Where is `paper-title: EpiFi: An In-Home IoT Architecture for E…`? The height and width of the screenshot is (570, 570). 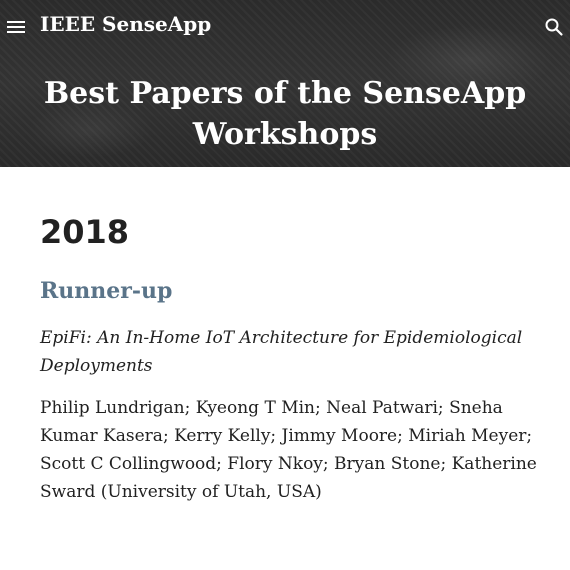
paper-title: EpiFi: An In-Home IoT Architecture for E… is located at coordinates (281, 352).